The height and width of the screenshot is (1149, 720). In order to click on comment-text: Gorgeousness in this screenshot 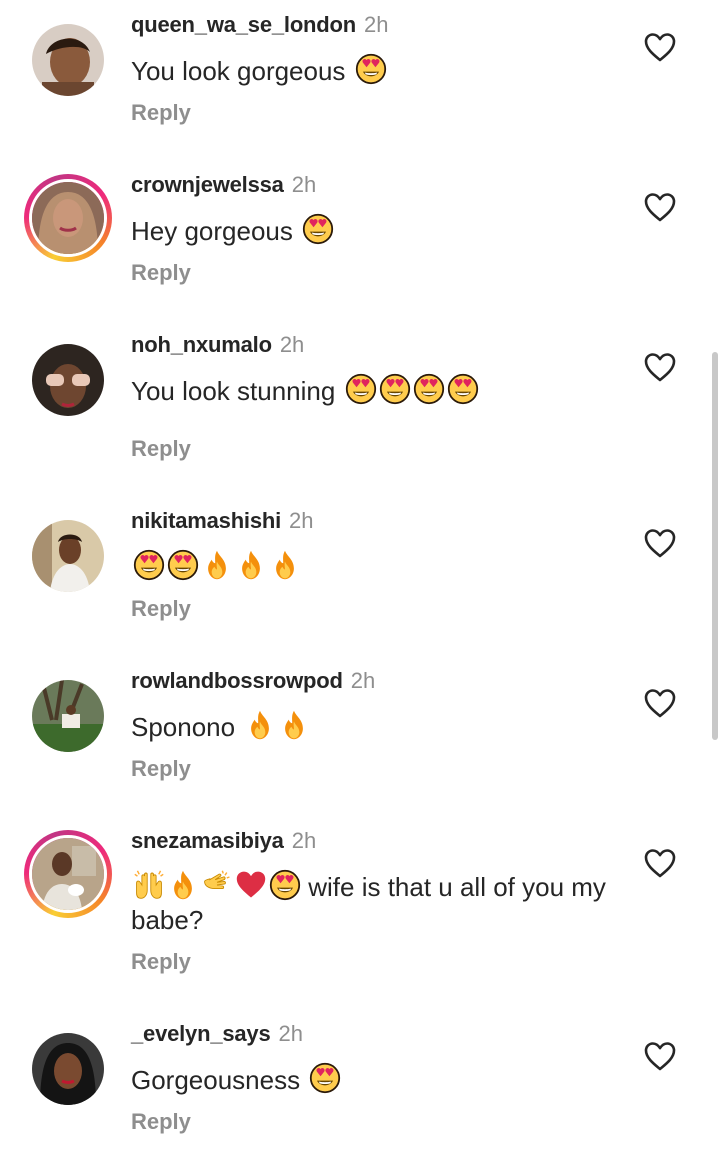, I will do `click(381, 1079)`.